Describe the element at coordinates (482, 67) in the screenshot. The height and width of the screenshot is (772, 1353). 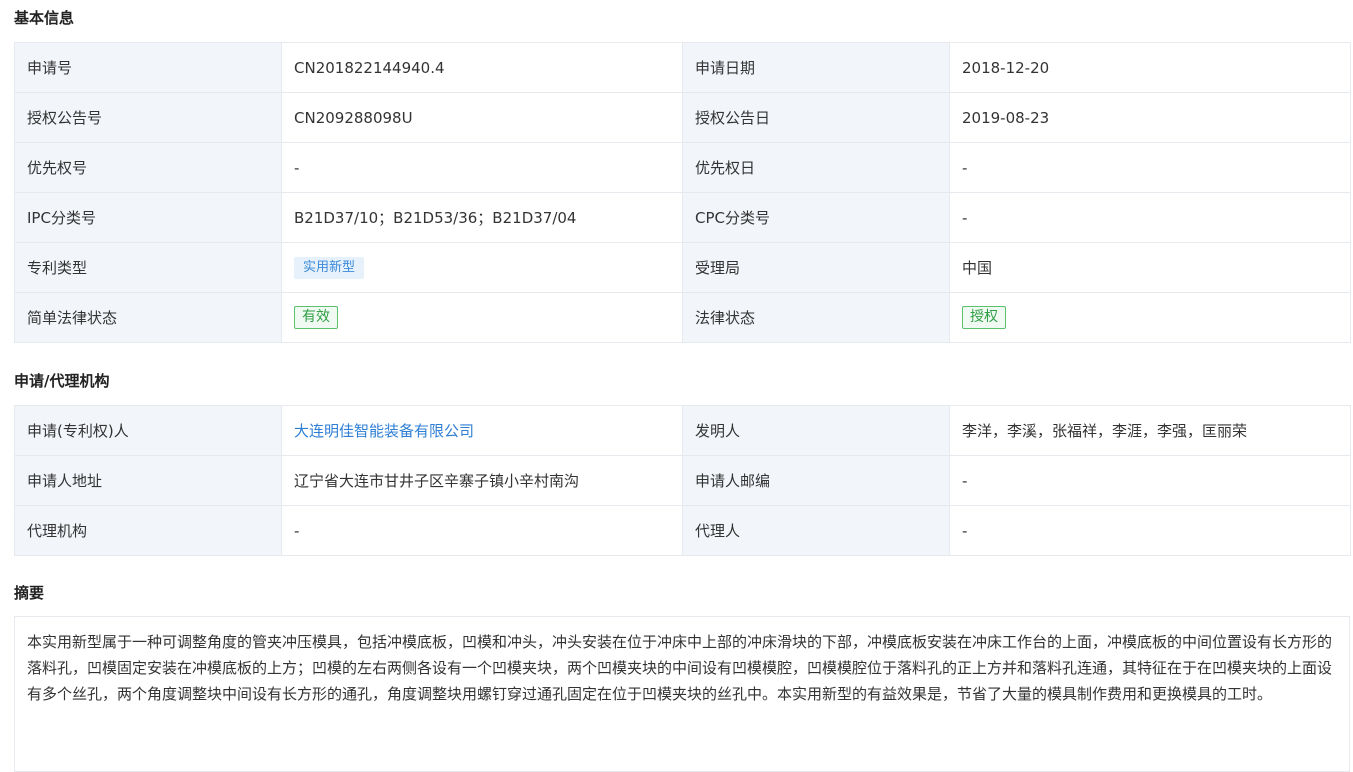
I see `field-value: CN201822144940.4` at that location.